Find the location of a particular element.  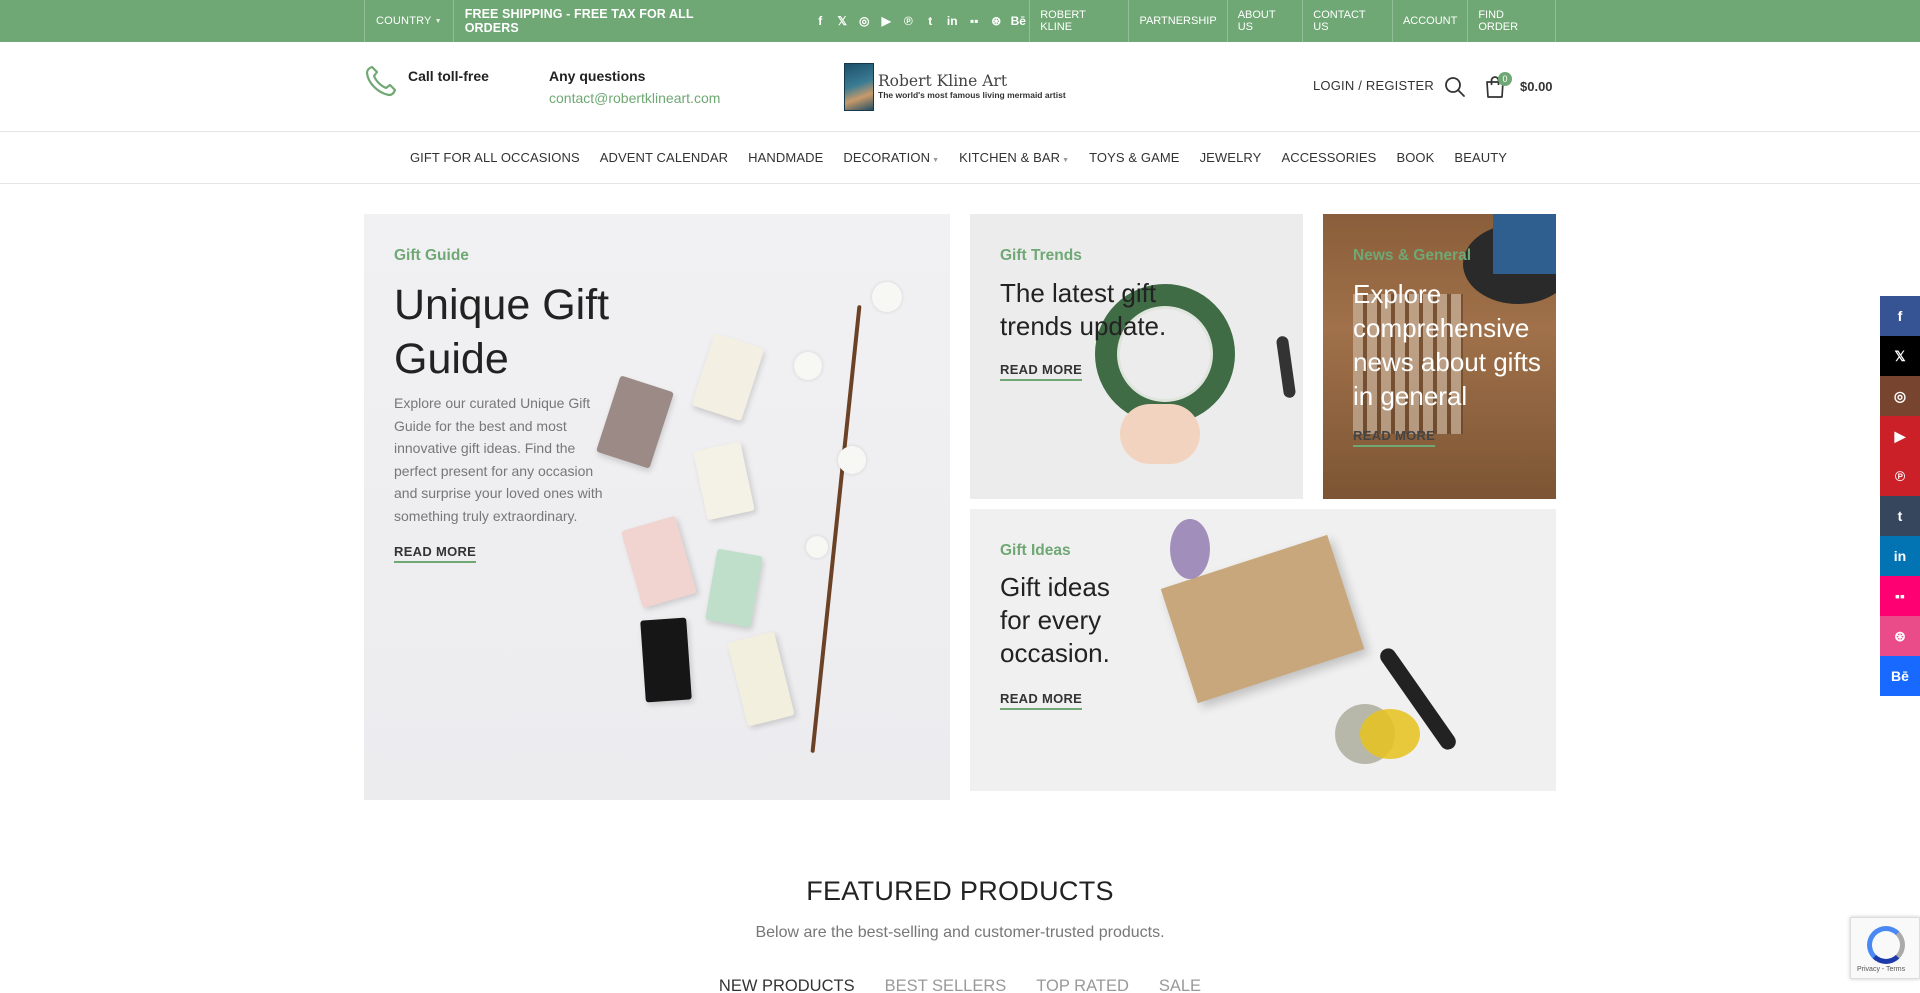

nav-item-label: BOOK is located at coordinates (1415, 157).